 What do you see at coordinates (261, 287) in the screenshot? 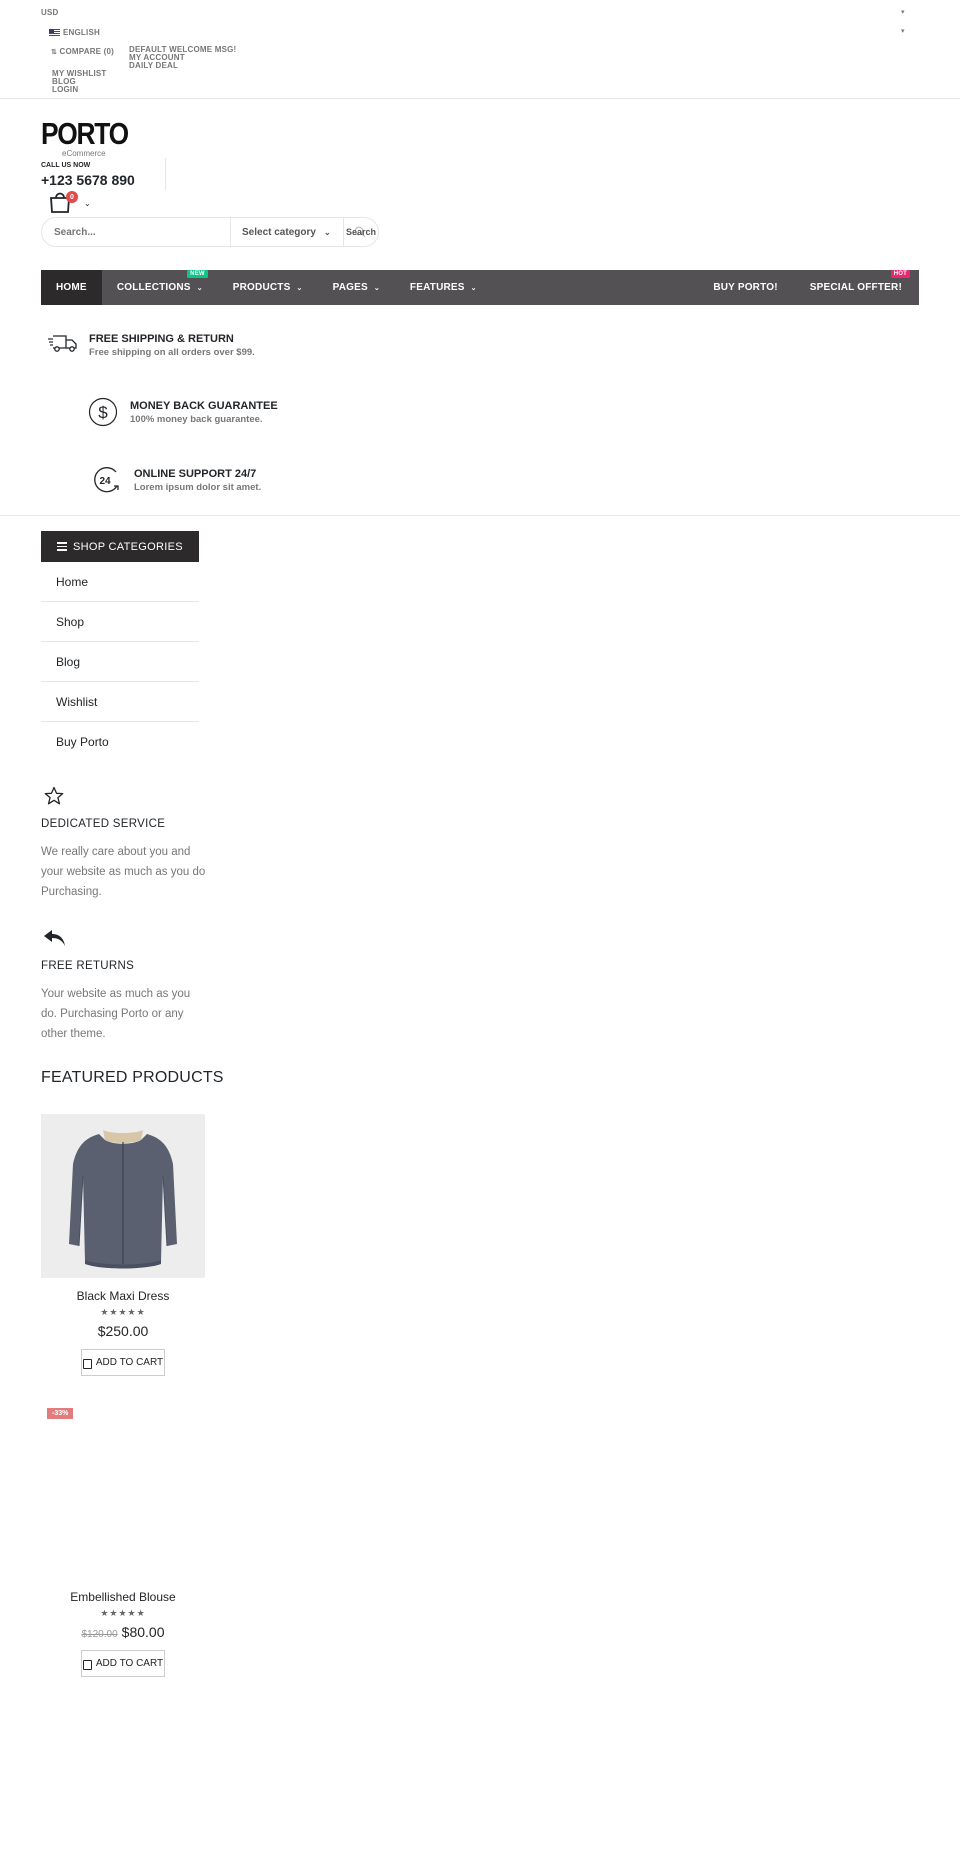
I see `nav-products-label: Products` at bounding box center [261, 287].